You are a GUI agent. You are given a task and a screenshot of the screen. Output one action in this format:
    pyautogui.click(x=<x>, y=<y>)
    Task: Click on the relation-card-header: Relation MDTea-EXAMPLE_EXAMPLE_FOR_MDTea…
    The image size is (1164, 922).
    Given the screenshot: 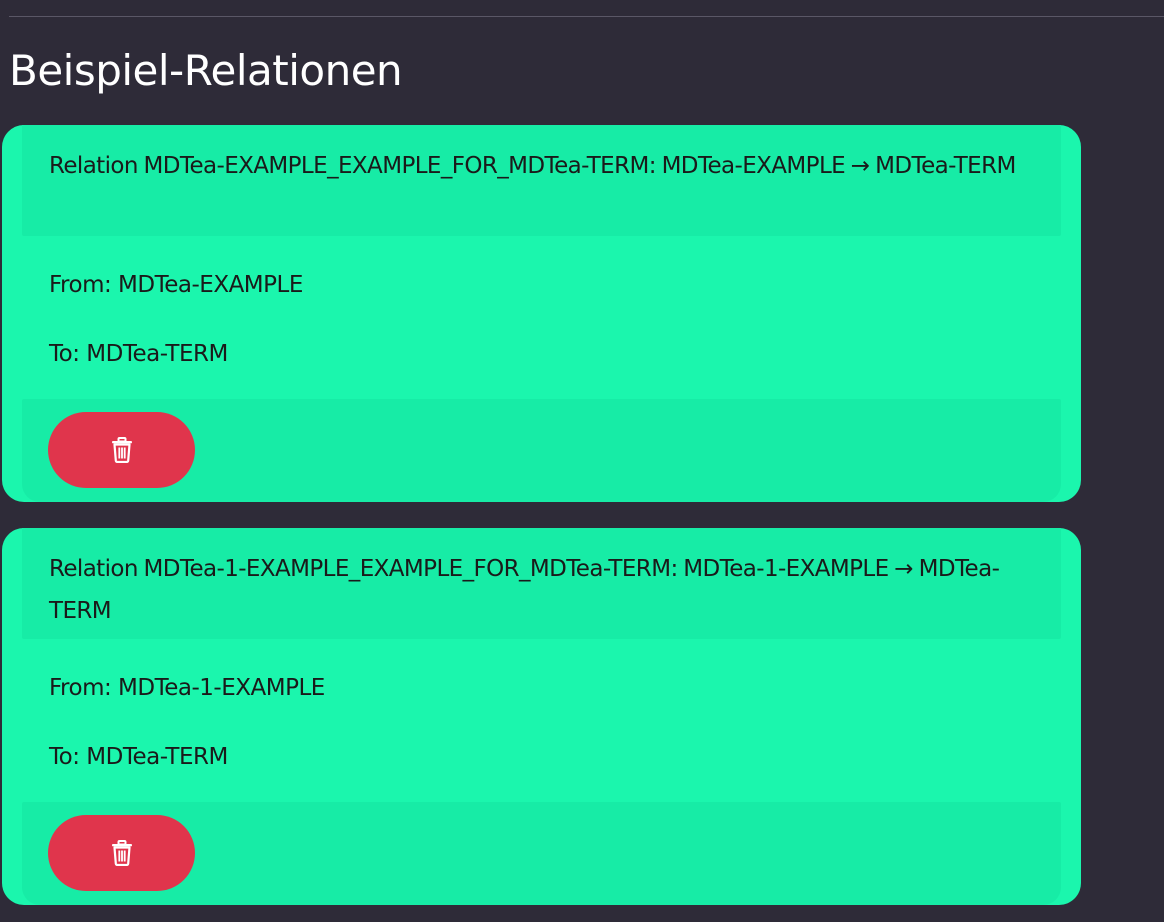 What is the action you would take?
    pyautogui.click(x=541, y=180)
    